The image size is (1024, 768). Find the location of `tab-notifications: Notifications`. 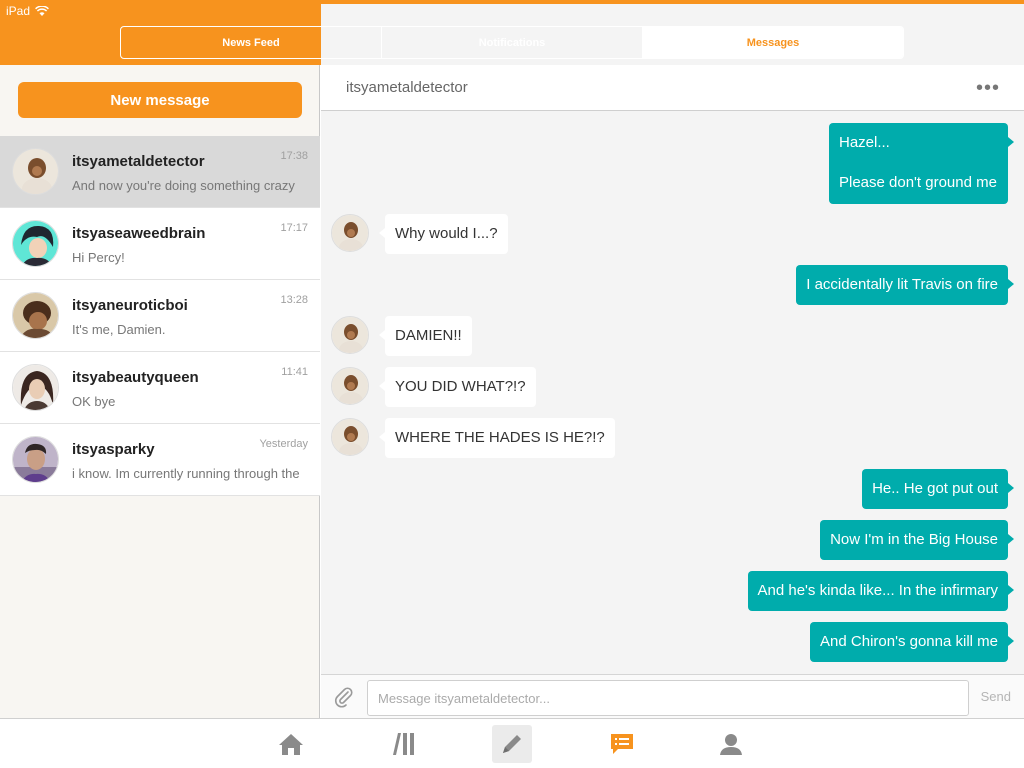

tab-notifications: Notifications is located at coordinates (512, 42).